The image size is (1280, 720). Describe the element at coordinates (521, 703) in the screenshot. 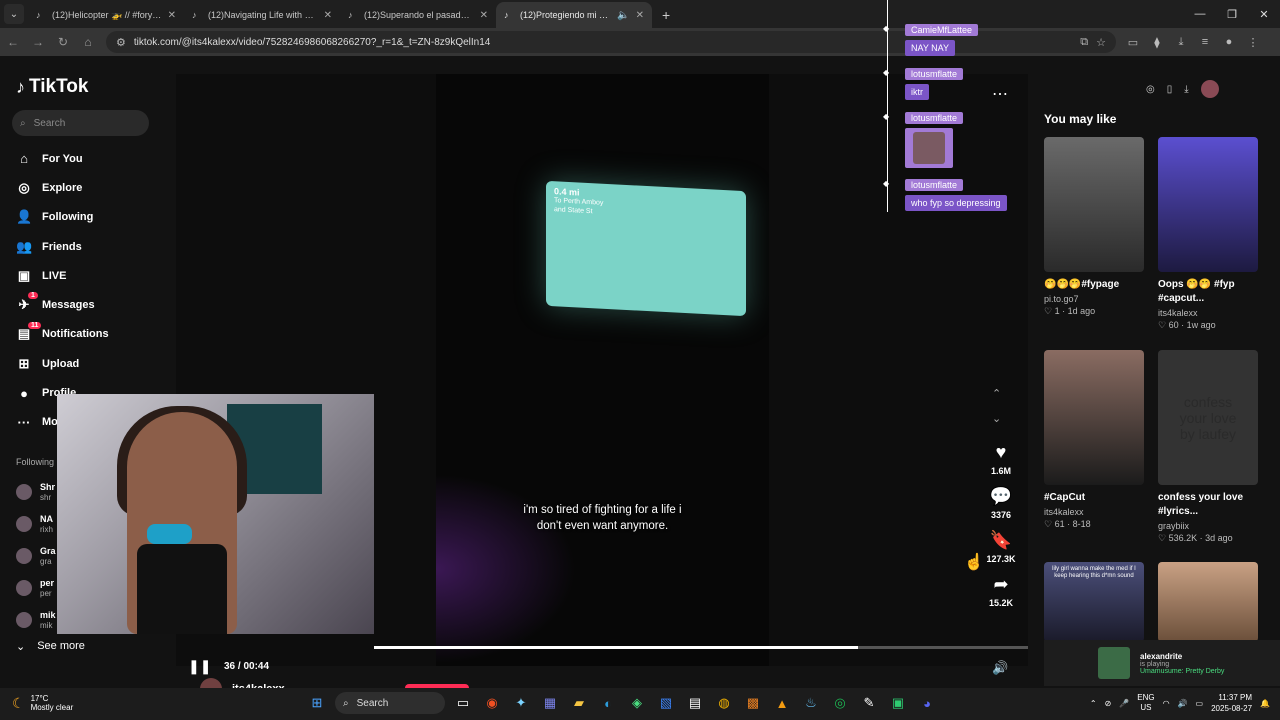

I see `app-icon: ✦` at that location.